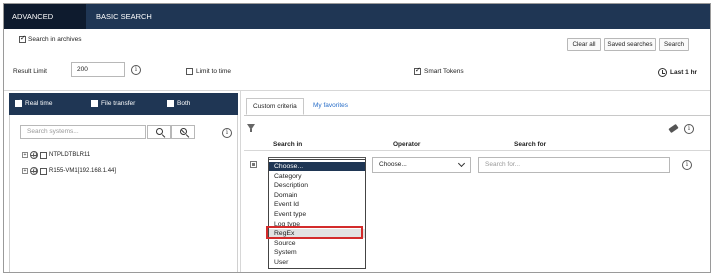 The height and width of the screenshot is (276, 714). Describe the element at coordinates (584, 44) in the screenshot. I see `clear-all-button: Clear all` at that location.